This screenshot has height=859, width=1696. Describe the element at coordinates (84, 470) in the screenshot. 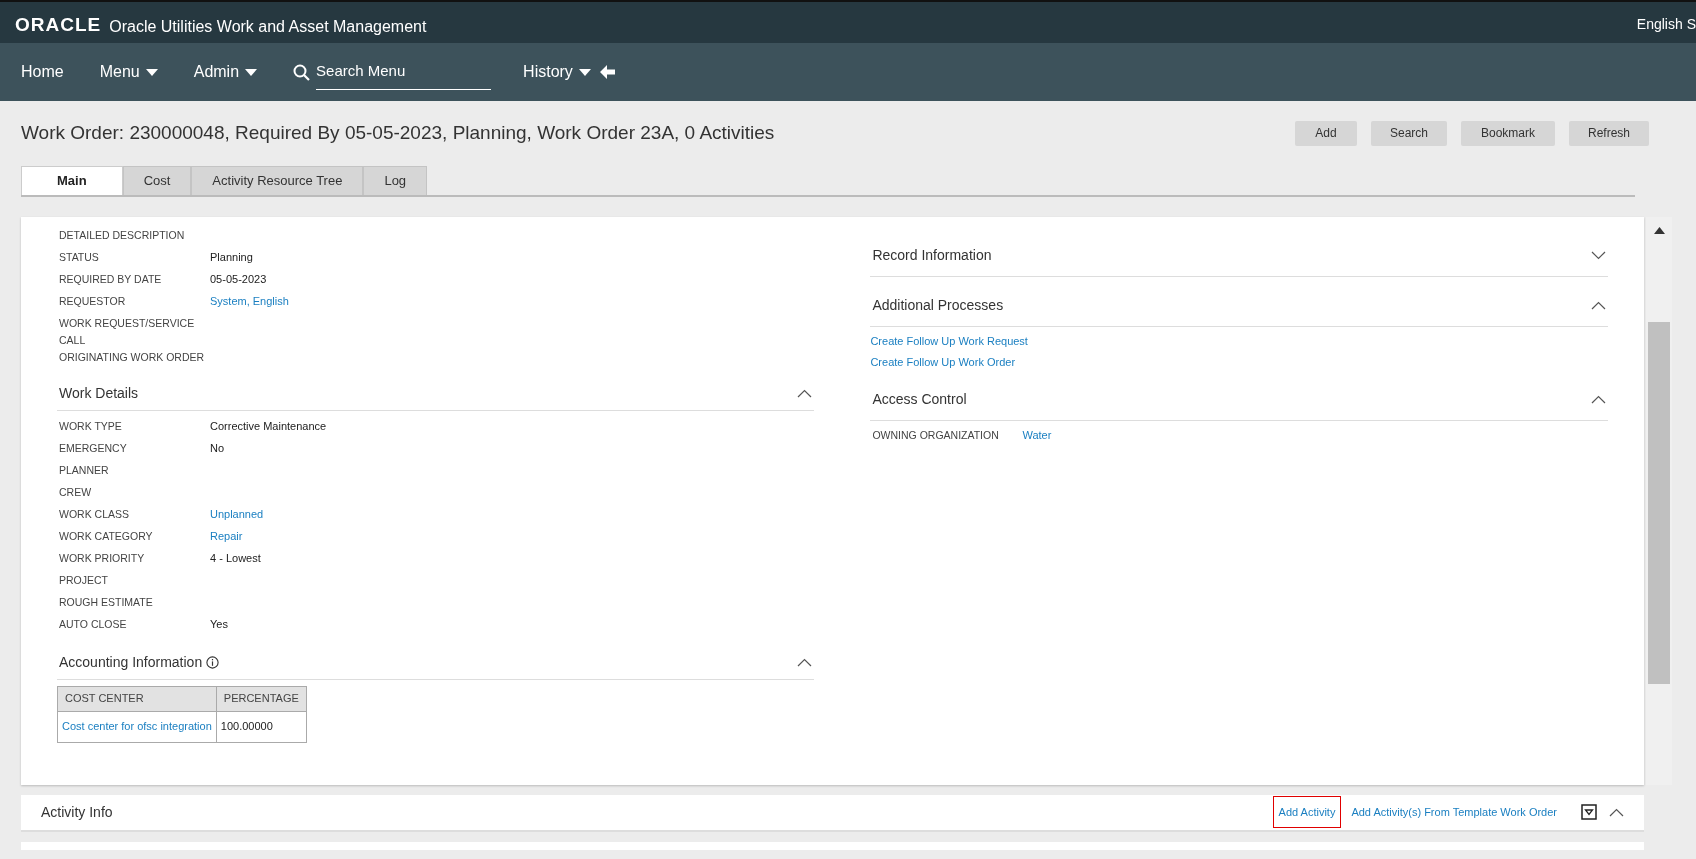

I see `field-label: PLANNER` at that location.